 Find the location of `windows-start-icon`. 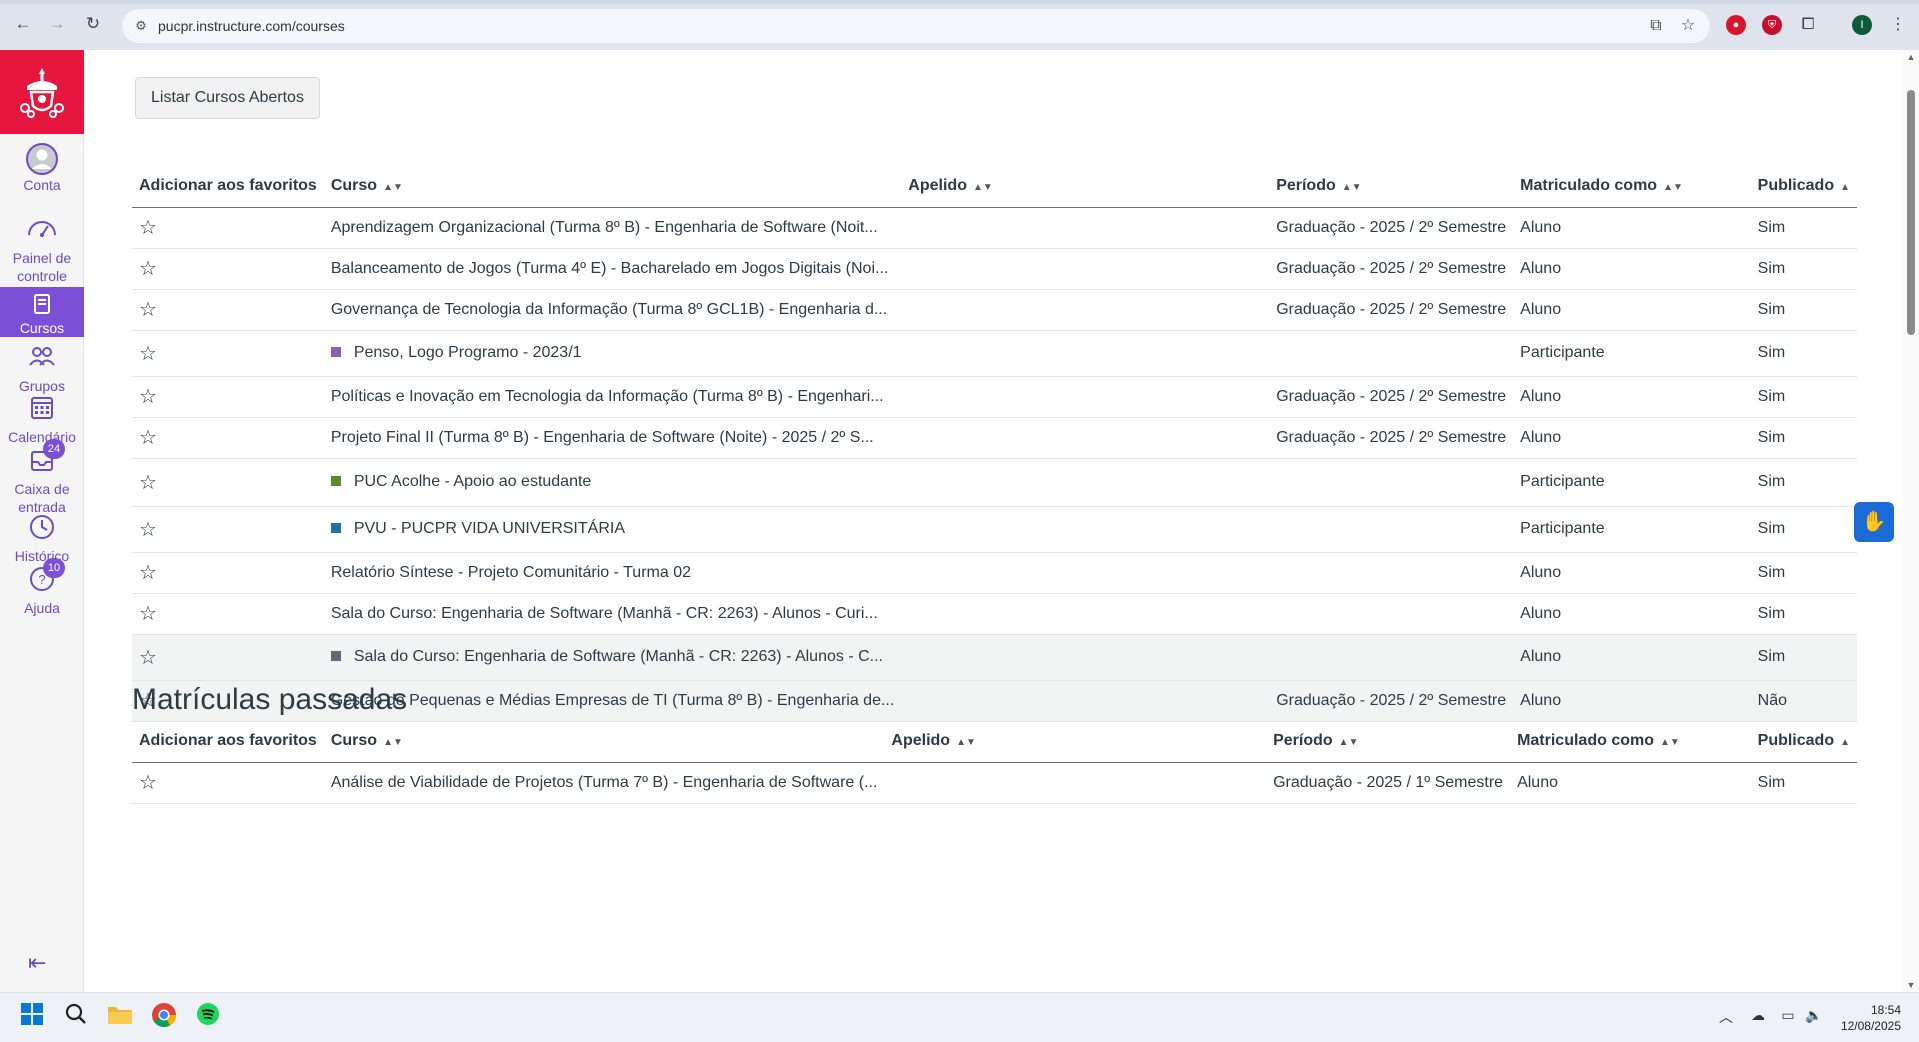

windows-start-icon is located at coordinates (32, 1018).